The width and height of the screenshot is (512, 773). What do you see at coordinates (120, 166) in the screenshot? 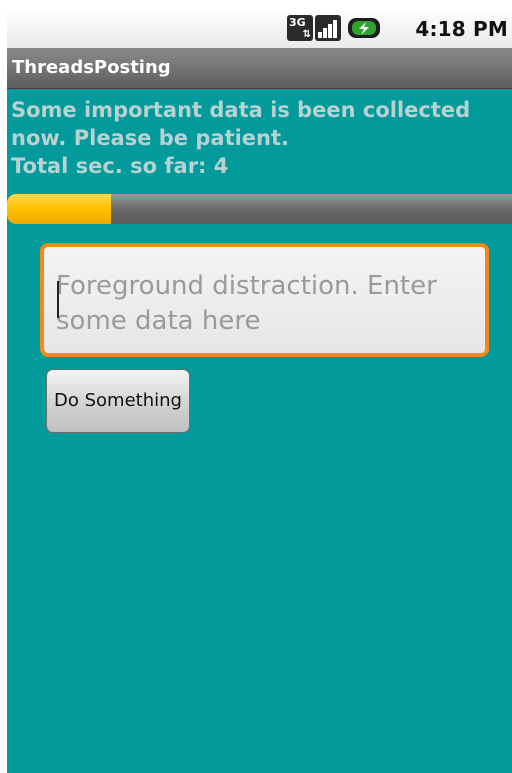
I see `elapsed-seconds-text: Total sec. so far: 4` at bounding box center [120, 166].